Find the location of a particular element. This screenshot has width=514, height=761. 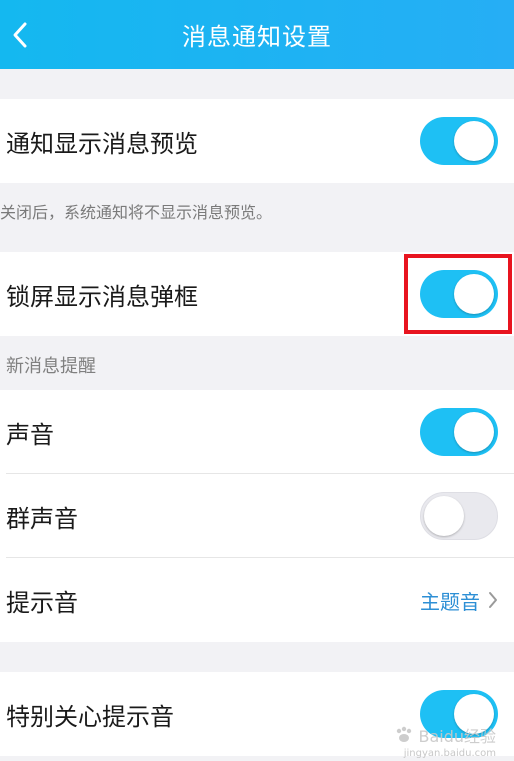

row-group-sound: 群声音 is located at coordinates (257, 516).